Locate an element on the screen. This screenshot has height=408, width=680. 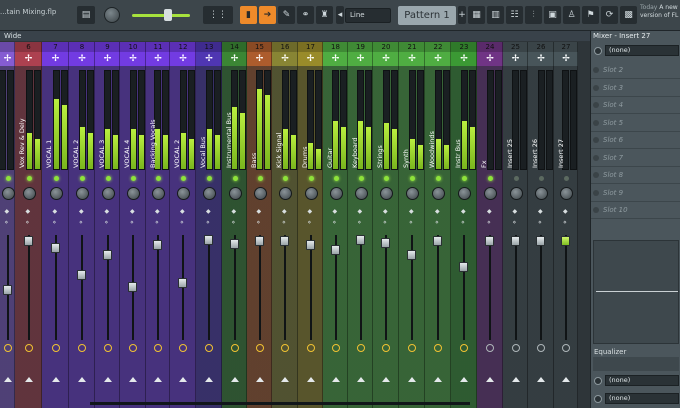
mixer-horizontal-scrollbar is located at coordinates (280, 403).